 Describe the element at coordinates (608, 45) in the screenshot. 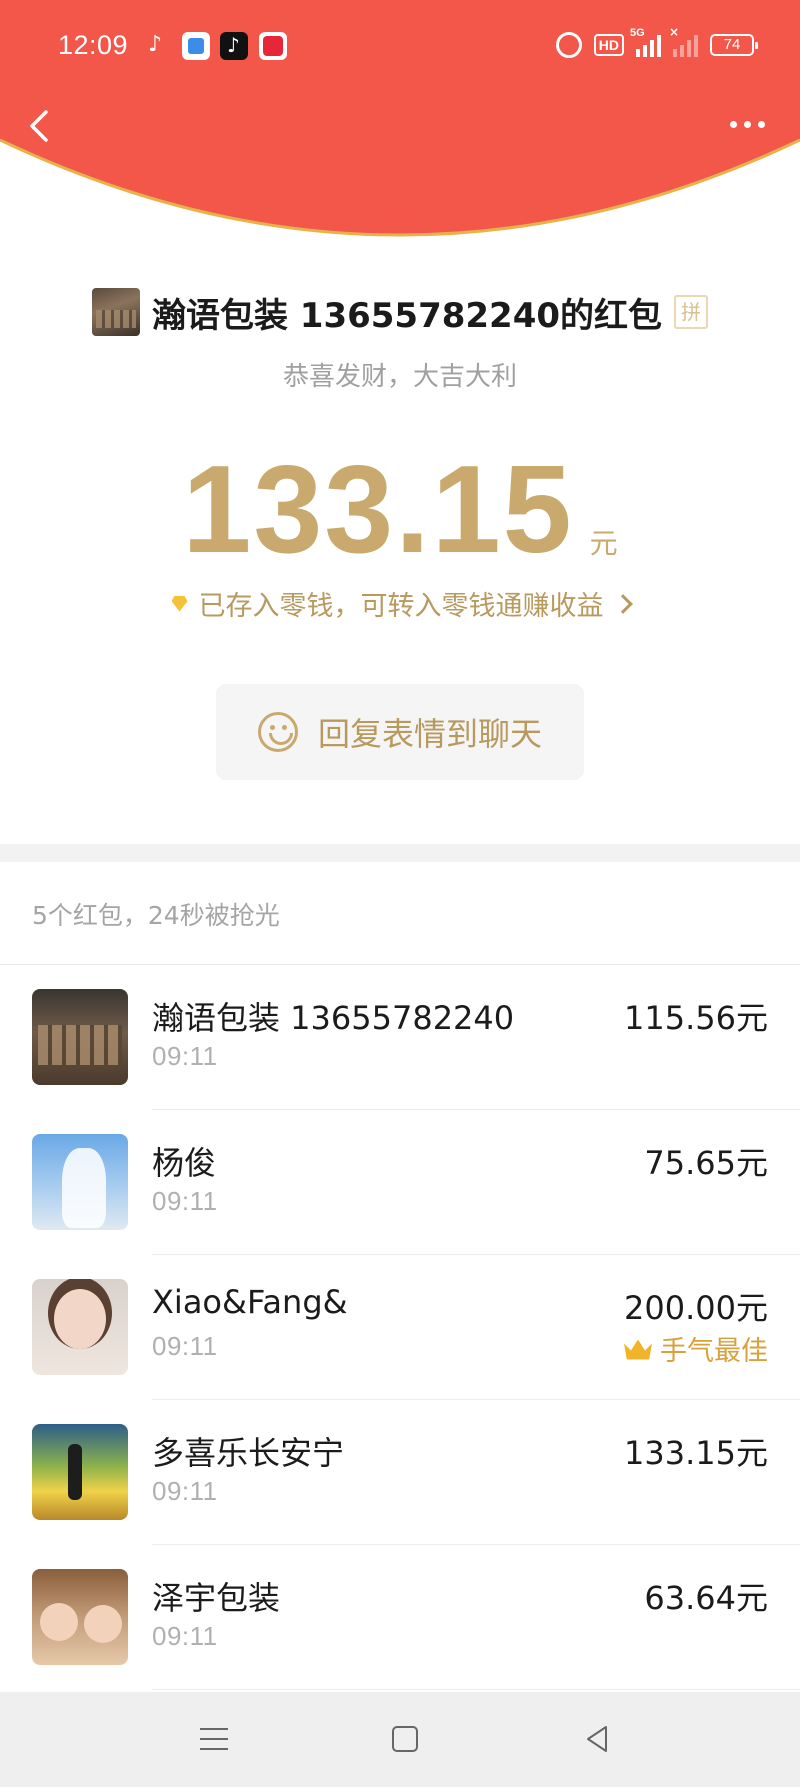

I see `hd-badge: HD` at that location.